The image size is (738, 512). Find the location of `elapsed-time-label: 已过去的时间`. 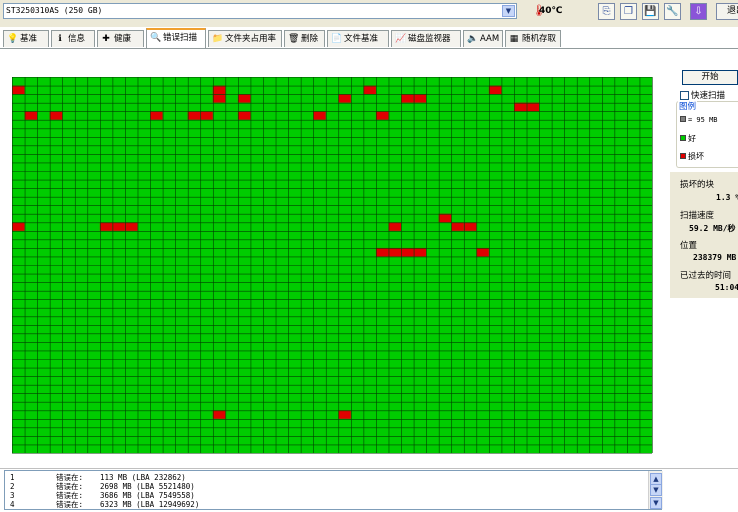

elapsed-time-label: 已过去的时间 is located at coordinates (706, 276).